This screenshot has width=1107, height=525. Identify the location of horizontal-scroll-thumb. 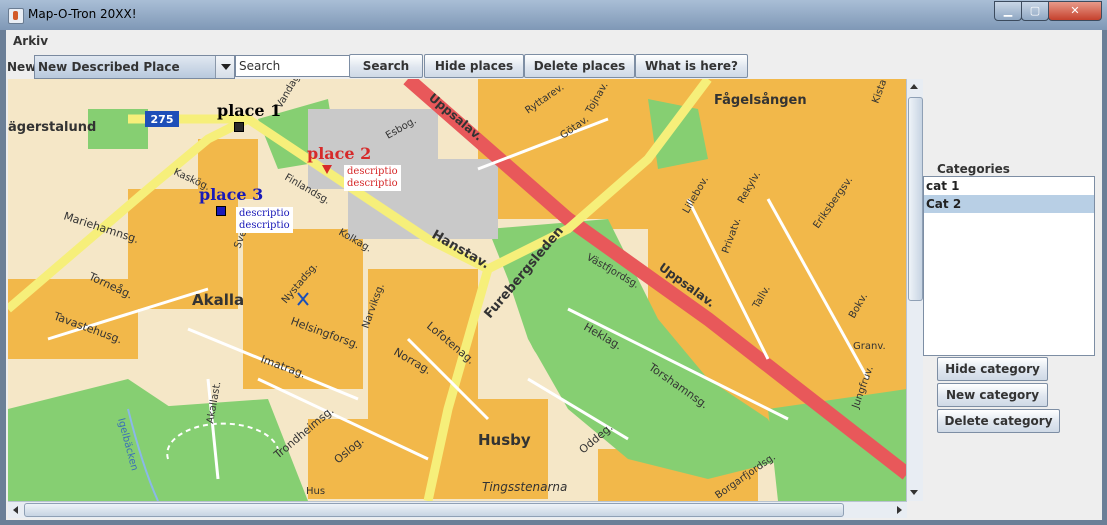
(434, 510).